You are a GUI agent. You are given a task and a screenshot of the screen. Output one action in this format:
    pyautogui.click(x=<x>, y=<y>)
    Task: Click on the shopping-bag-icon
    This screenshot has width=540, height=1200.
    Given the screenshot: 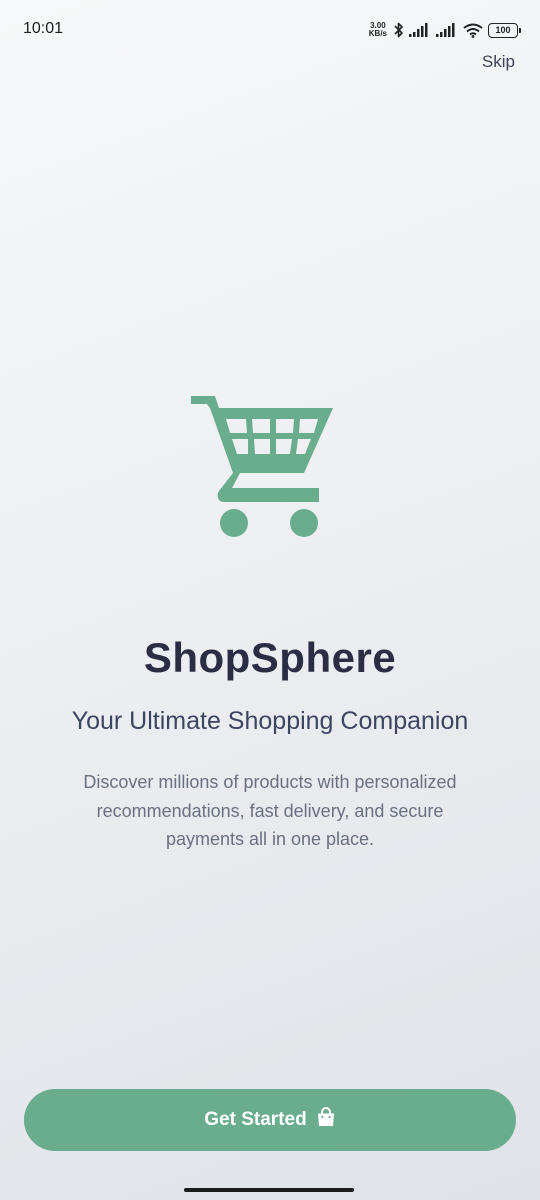 What is the action you would take?
    pyautogui.click(x=326, y=1120)
    